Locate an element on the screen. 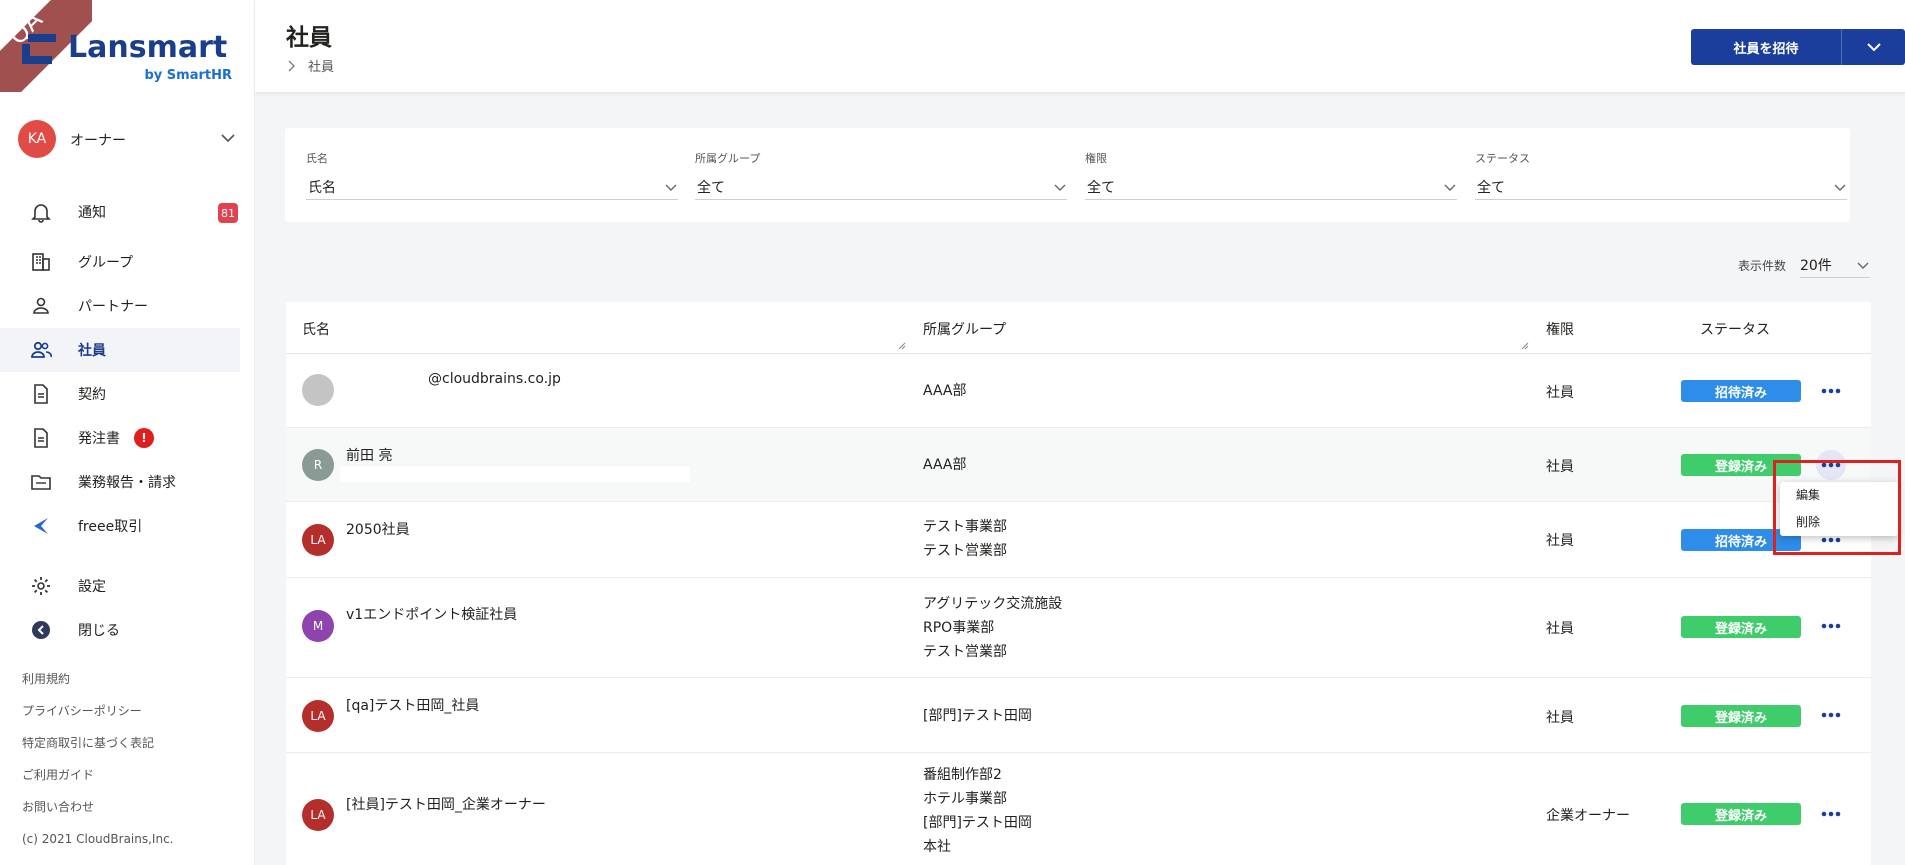 The image size is (1905, 865). filter-group: 所属グループ 全て is located at coordinates (881, 175).